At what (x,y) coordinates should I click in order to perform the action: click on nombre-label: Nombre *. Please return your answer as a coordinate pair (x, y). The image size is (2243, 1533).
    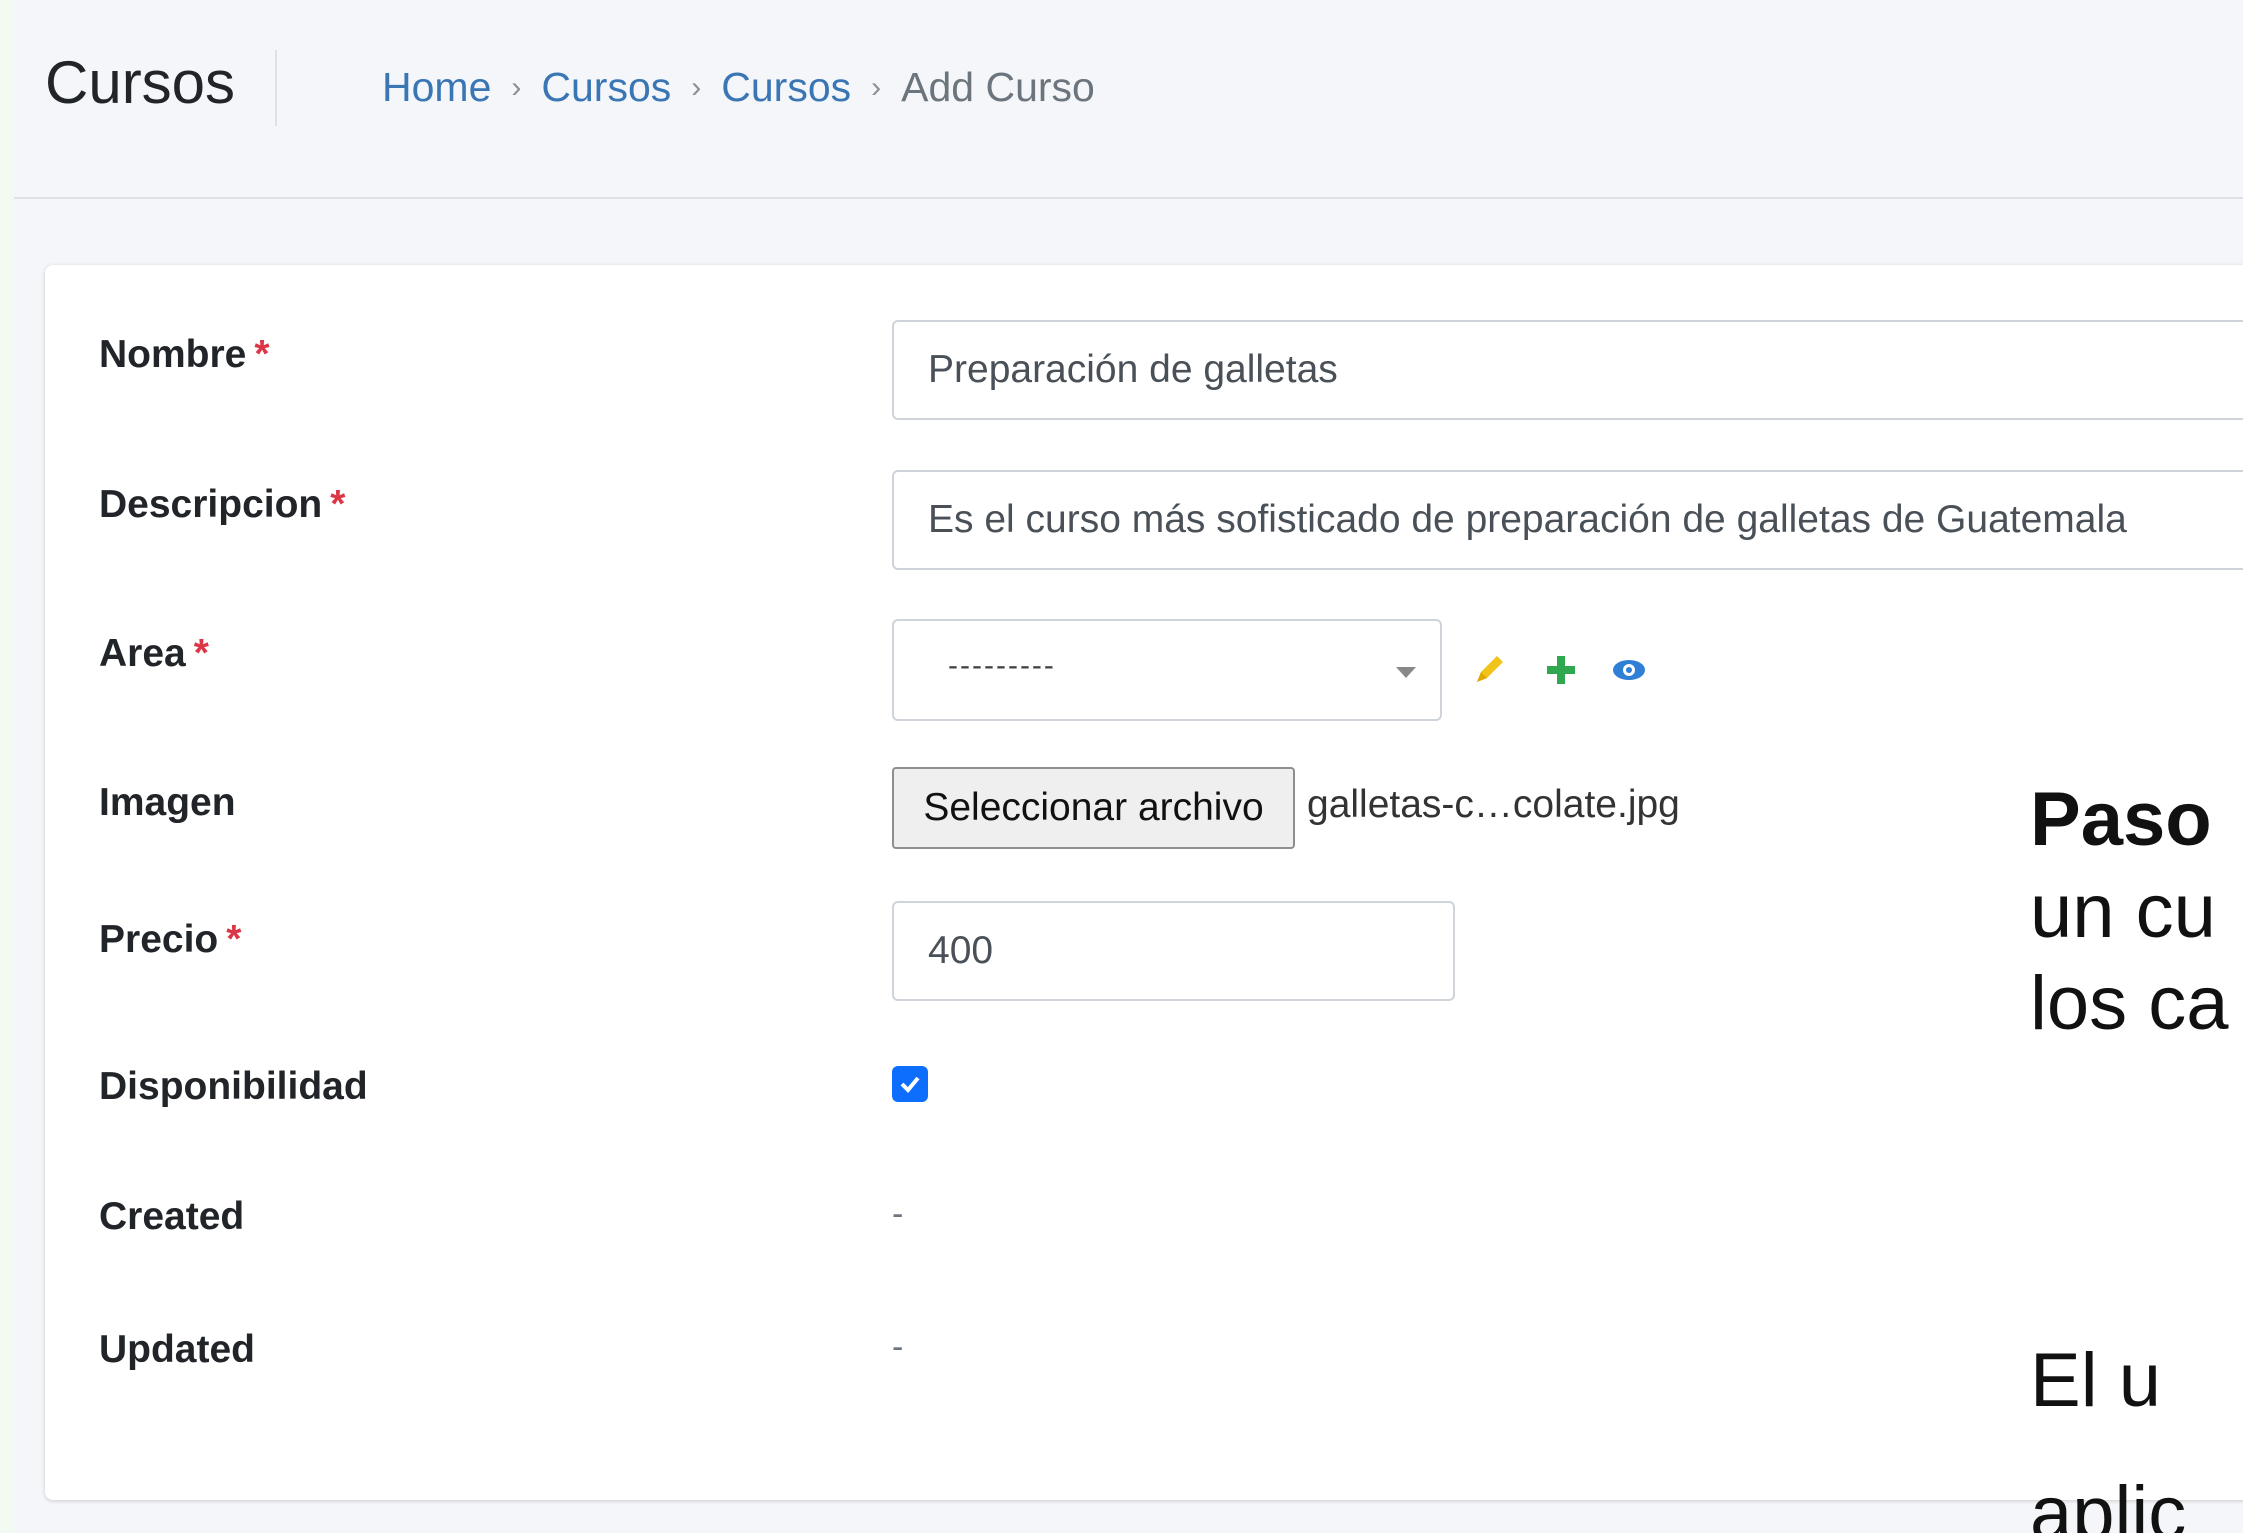
    Looking at the image, I should click on (184, 355).